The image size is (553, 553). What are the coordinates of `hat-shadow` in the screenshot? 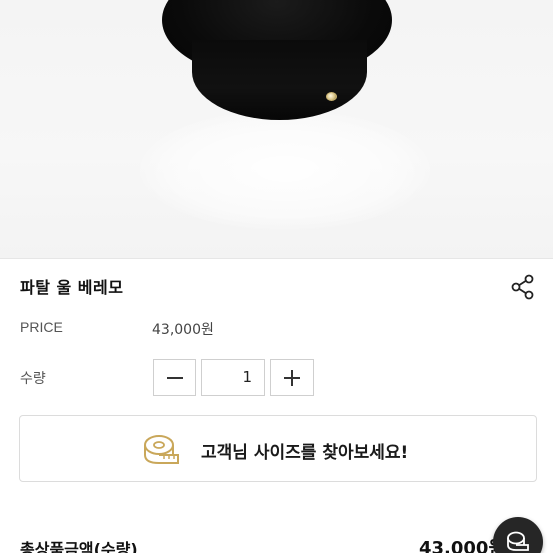 It's located at (285, 170).